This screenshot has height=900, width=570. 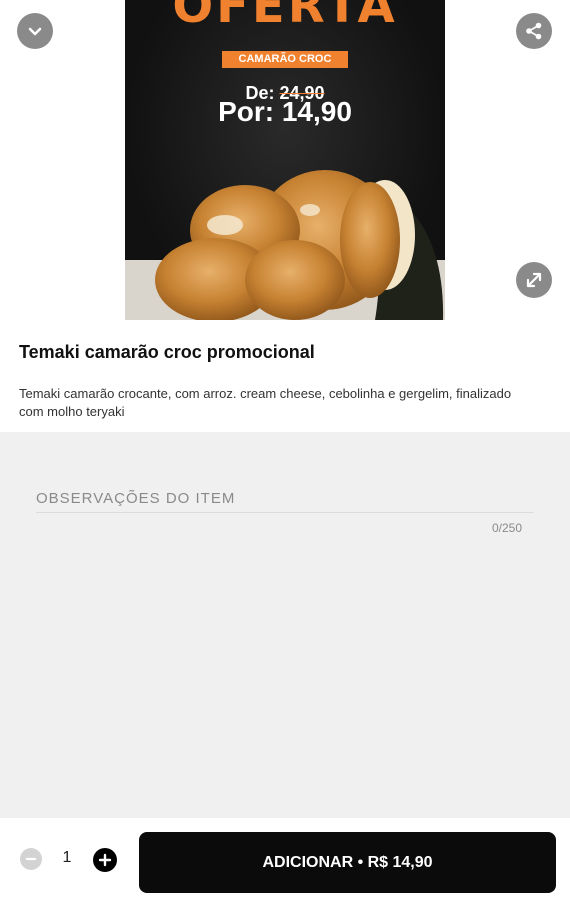 I want to click on fried-shrimp-illustration, so click(x=285, y=245).